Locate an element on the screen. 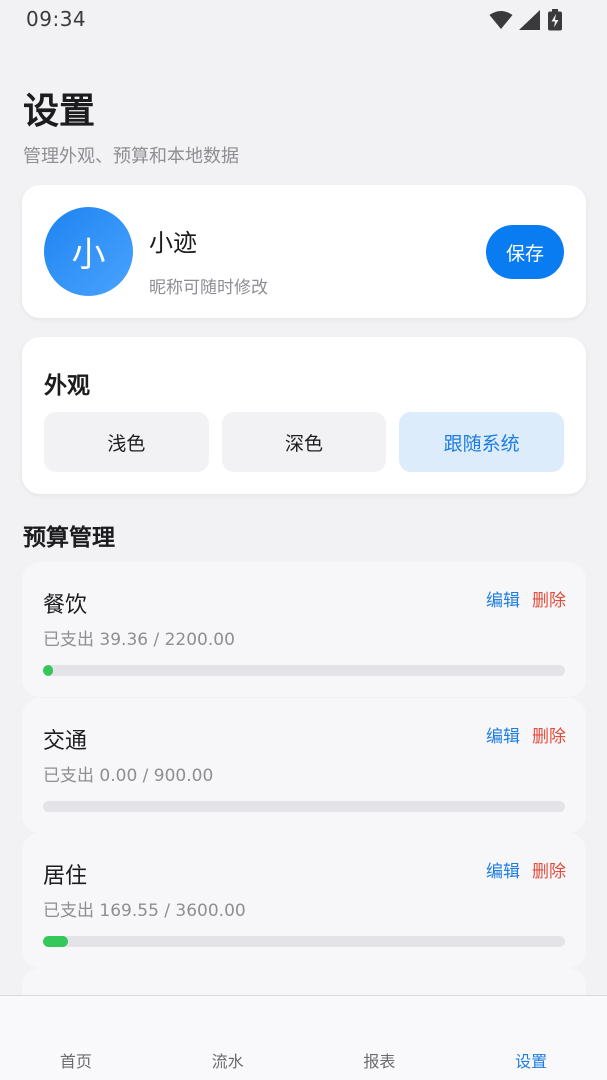 This screenshot has width=607, height=1080. budget-item-transport: 交通 编辑 删除 已支出 0.00 / 900.00 is located at coordinates (304, 765).